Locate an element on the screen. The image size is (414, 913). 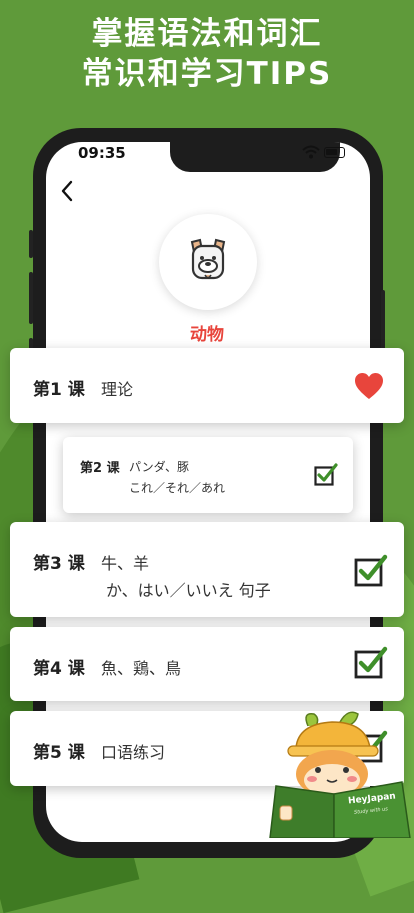
phone-silent-switch is located at coordinates (31, 244).